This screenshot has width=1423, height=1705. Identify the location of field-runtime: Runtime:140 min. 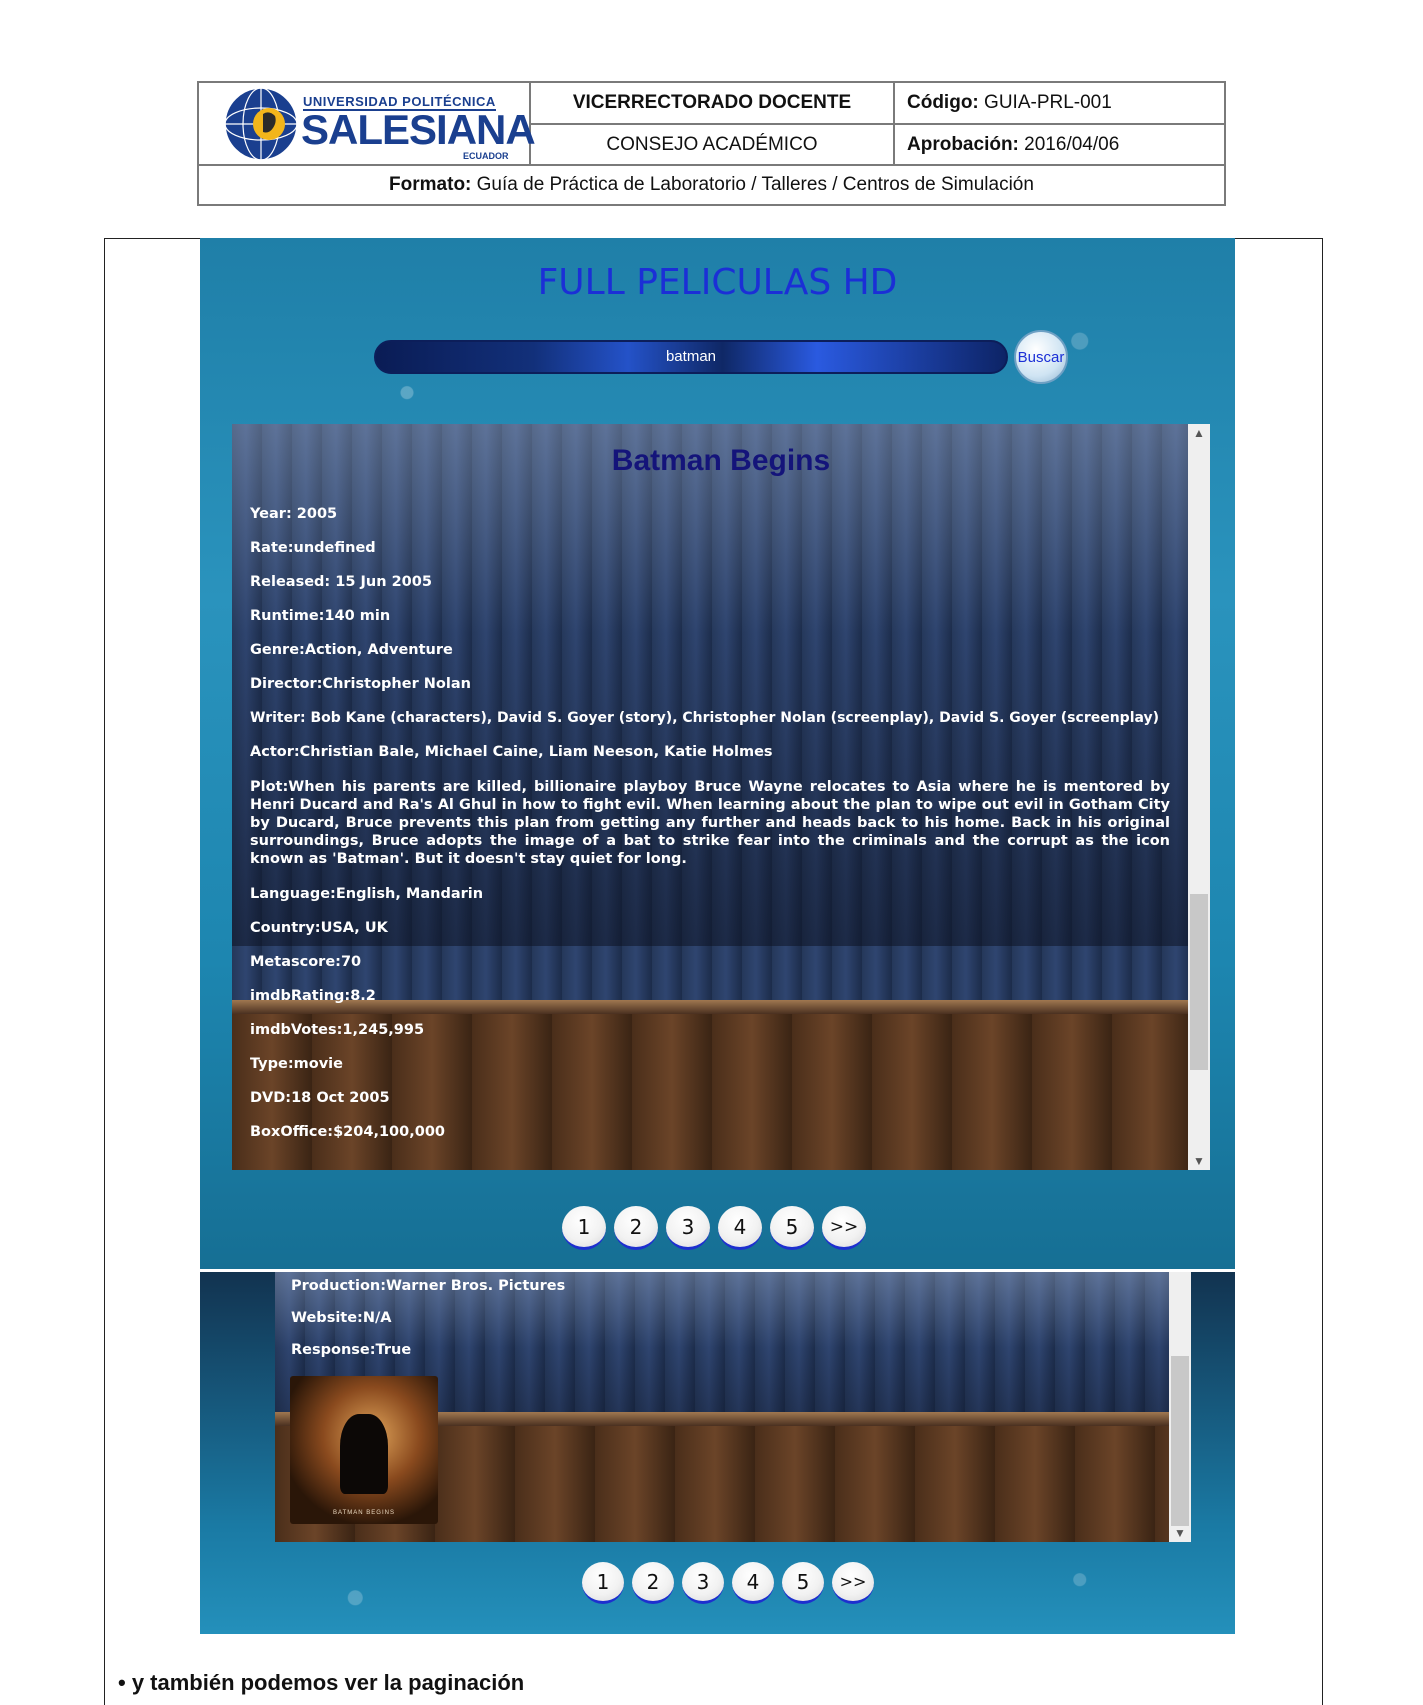
(320, 616).